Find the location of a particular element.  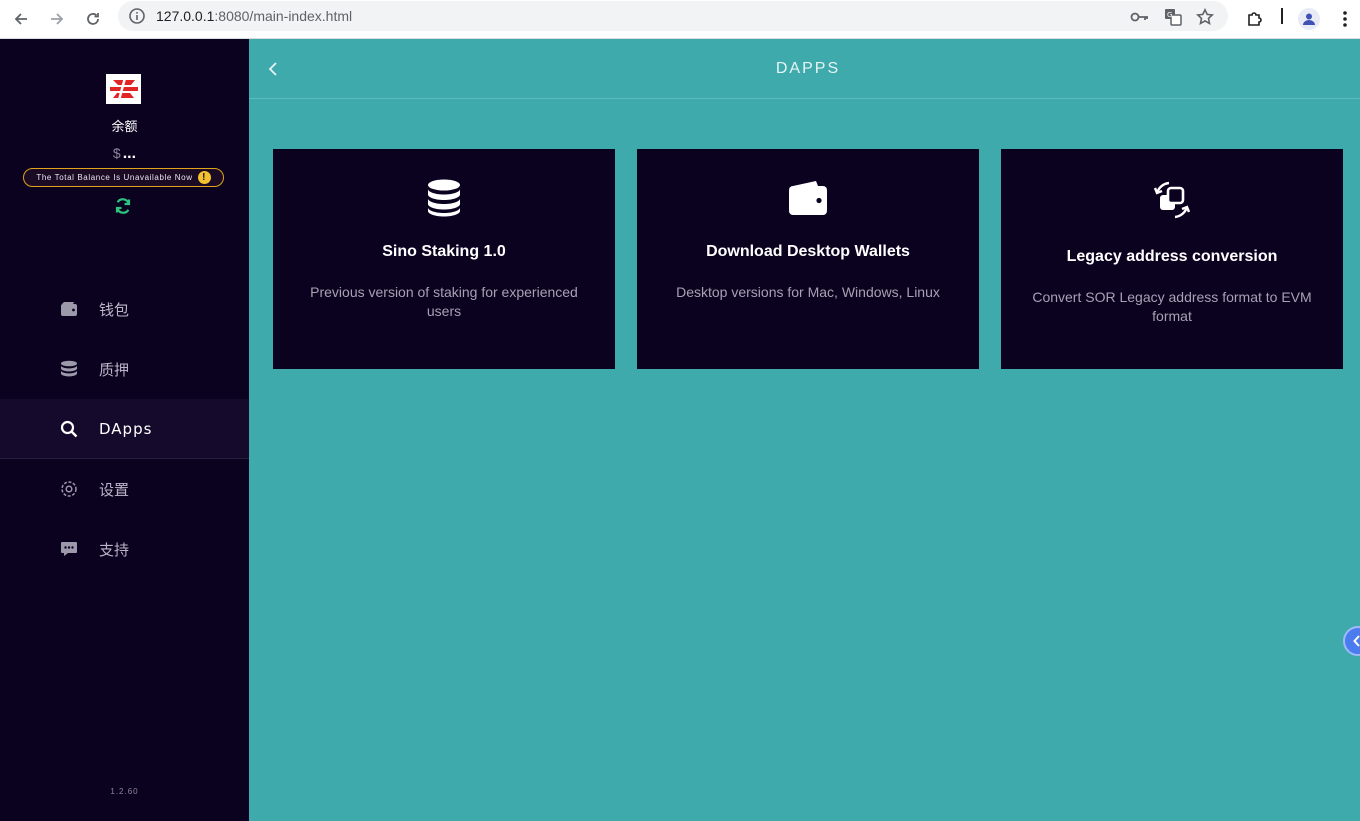

page-header: DAPPS is located at coordinates (804, 69).